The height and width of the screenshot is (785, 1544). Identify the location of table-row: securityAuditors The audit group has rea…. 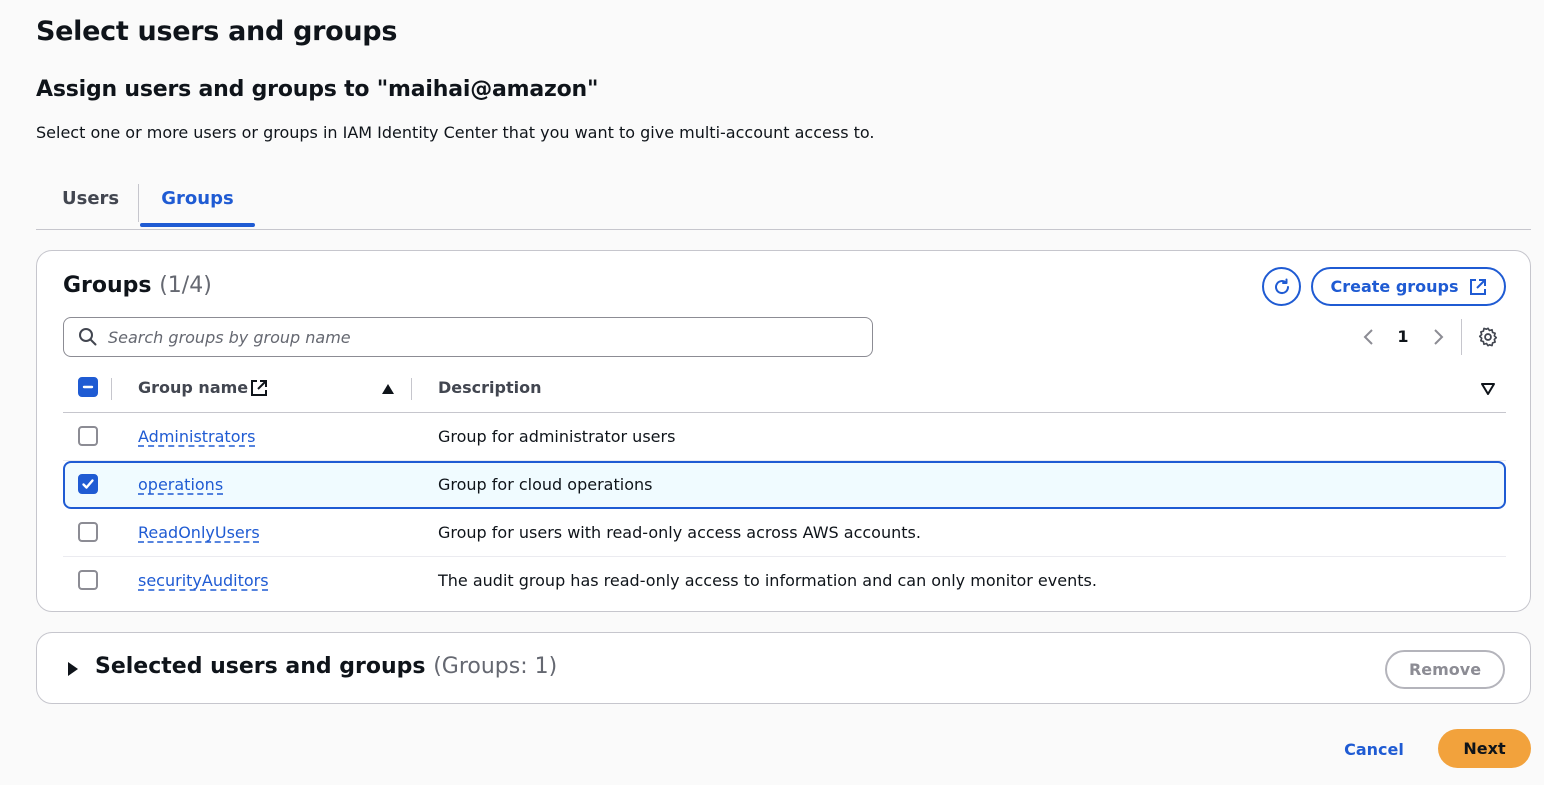
(784, 581).